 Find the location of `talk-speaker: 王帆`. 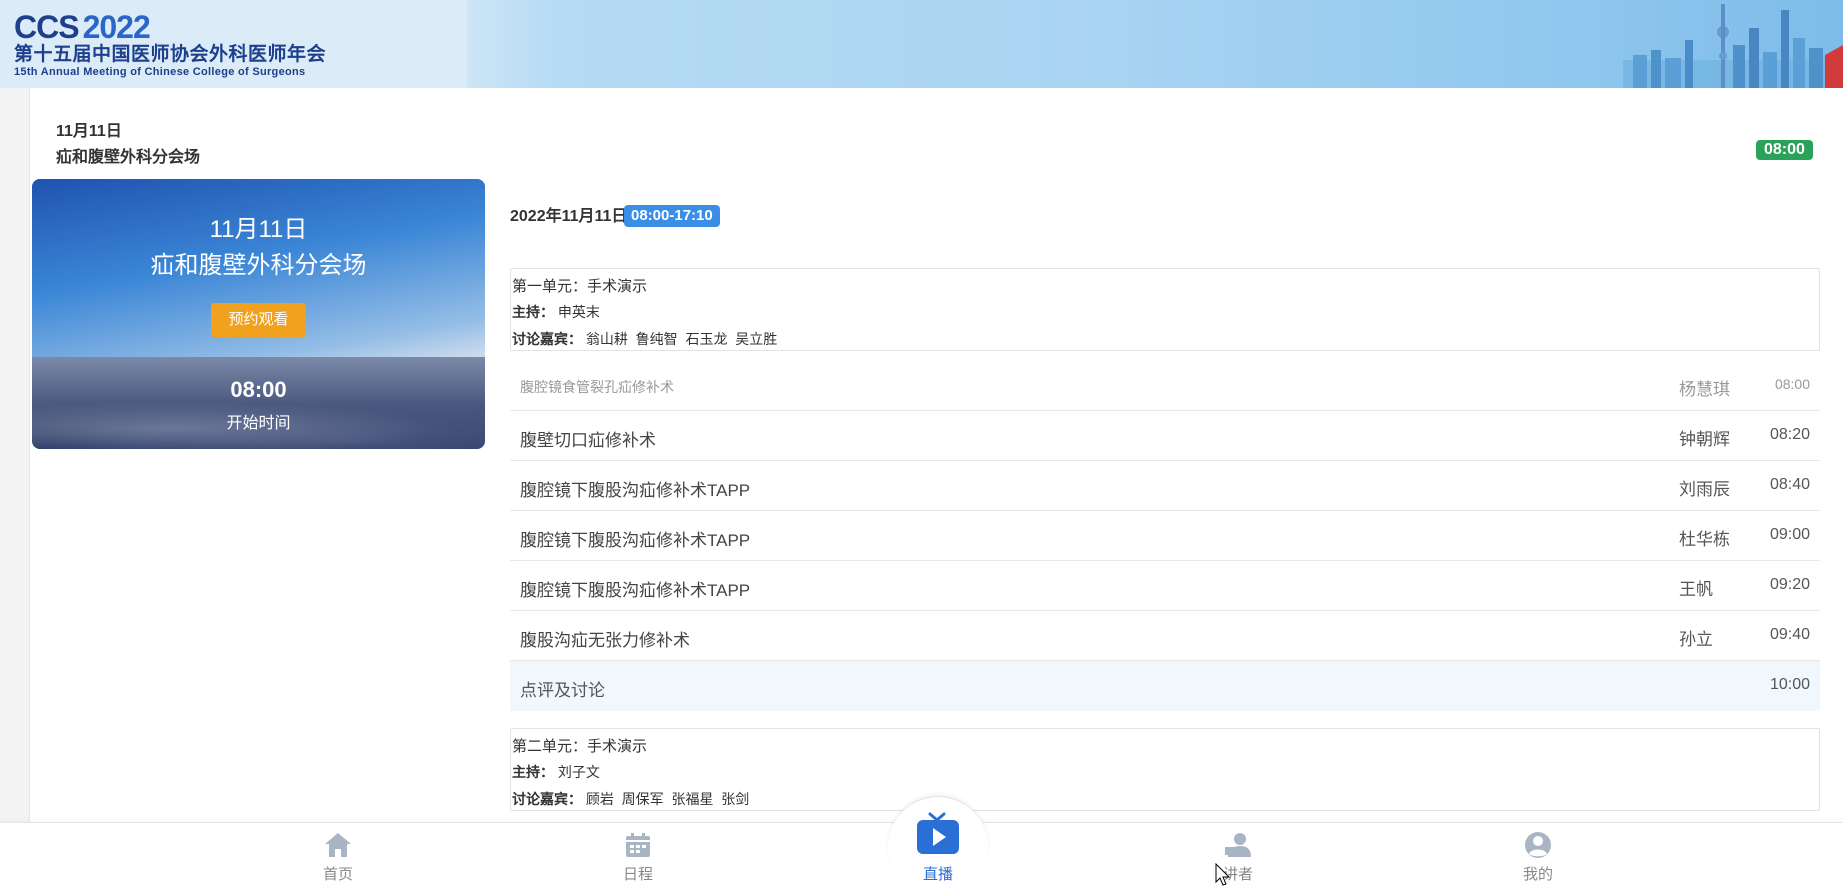

talk-speaker: 王帆 is located at coordinates (1696, 589).